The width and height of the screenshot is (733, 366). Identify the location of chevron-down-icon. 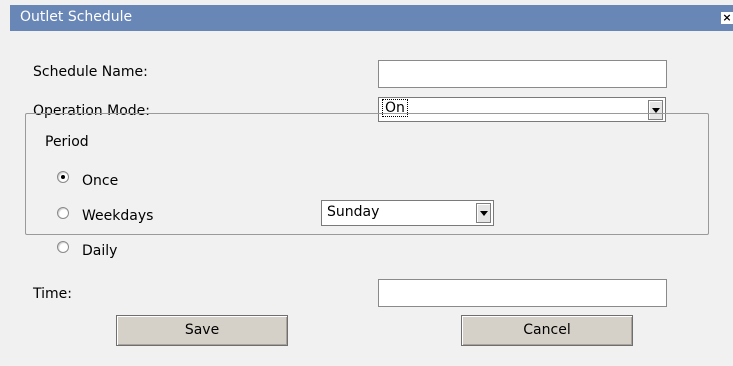
(483, 213).